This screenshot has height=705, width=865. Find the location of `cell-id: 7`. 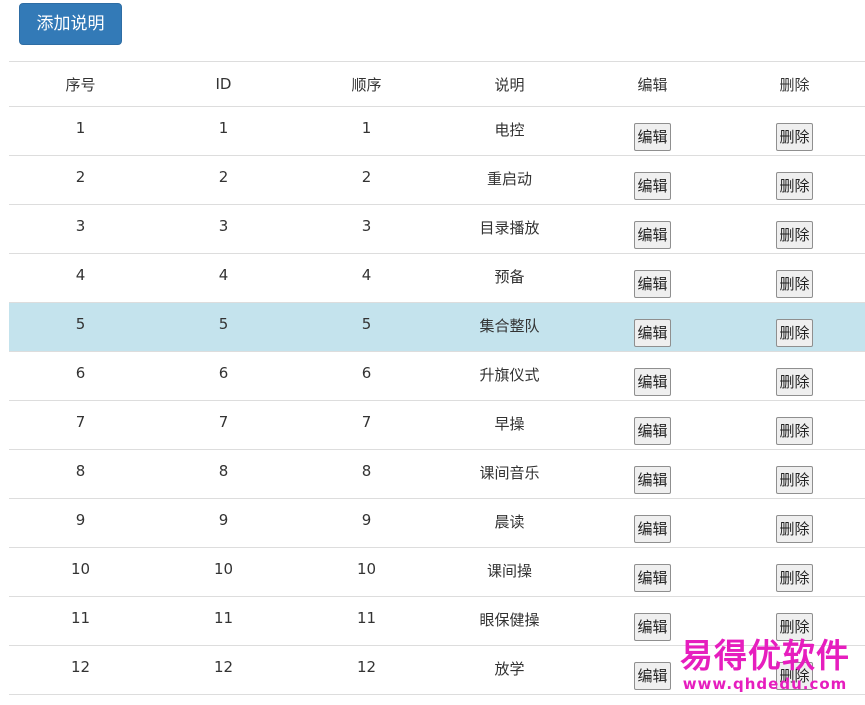

cell-id: 7 is located at coordinates (223, 425).